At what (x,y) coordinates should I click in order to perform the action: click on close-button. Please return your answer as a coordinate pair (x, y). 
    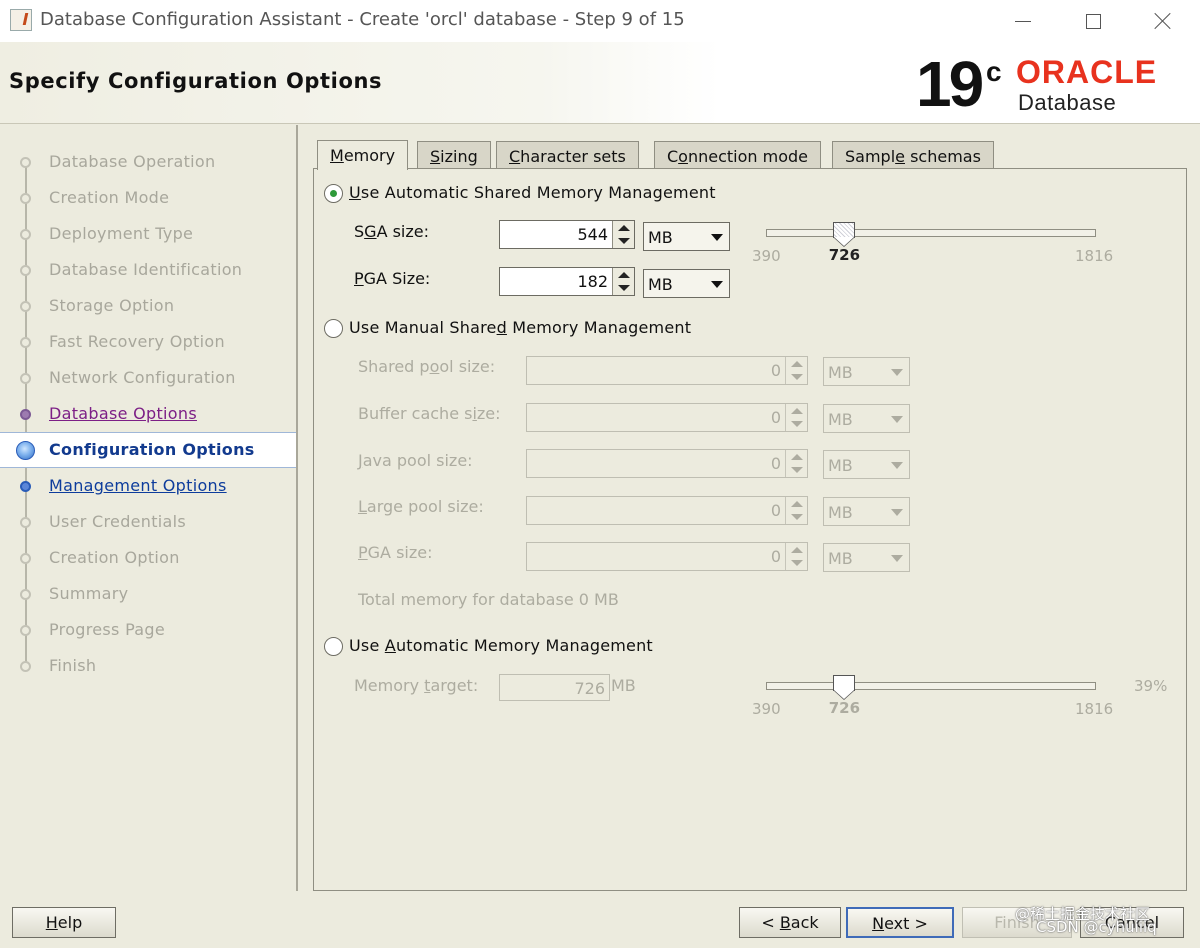
    Looking at the image, I should click on (1163, 21).